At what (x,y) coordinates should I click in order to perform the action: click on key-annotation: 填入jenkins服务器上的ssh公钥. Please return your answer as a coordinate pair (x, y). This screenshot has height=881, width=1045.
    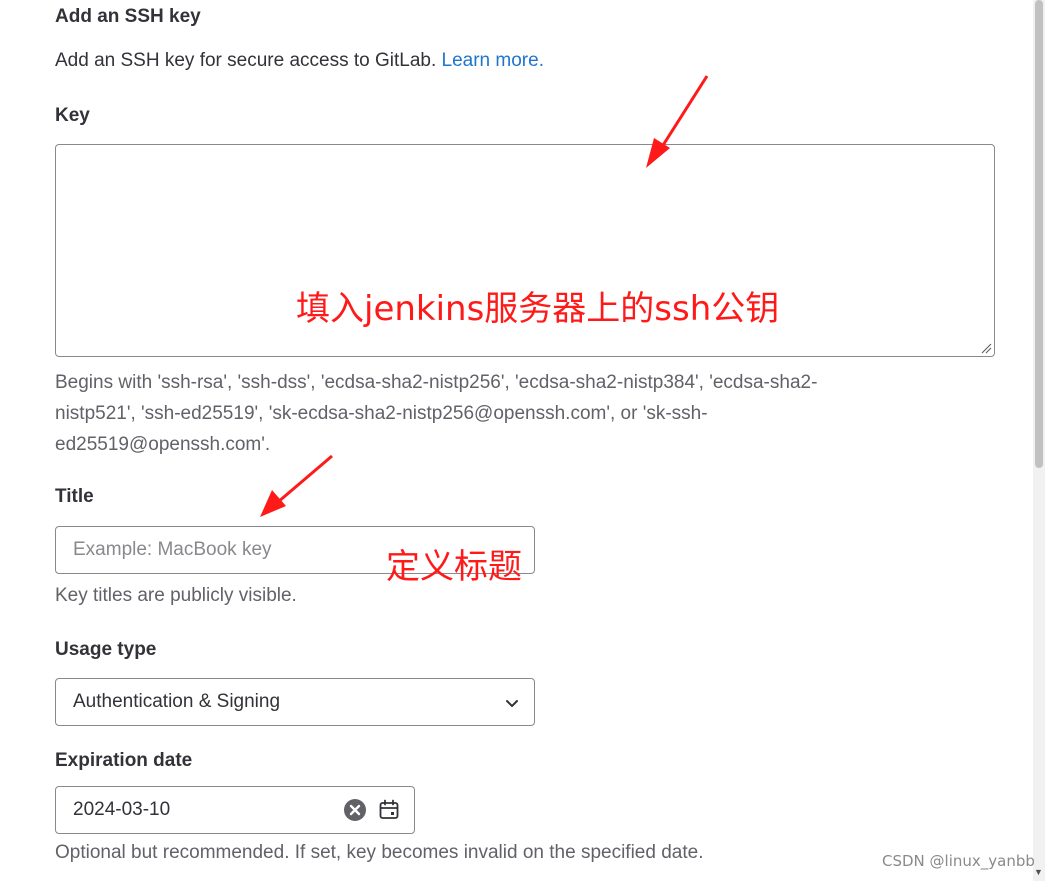
    Looking at the image, I should click on (538, 309).